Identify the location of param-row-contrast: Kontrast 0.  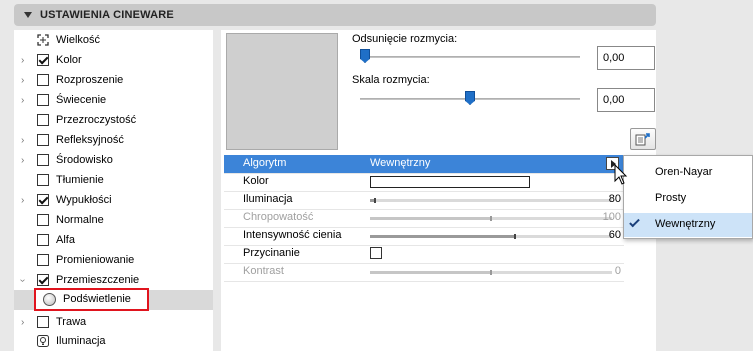
(424, 272).